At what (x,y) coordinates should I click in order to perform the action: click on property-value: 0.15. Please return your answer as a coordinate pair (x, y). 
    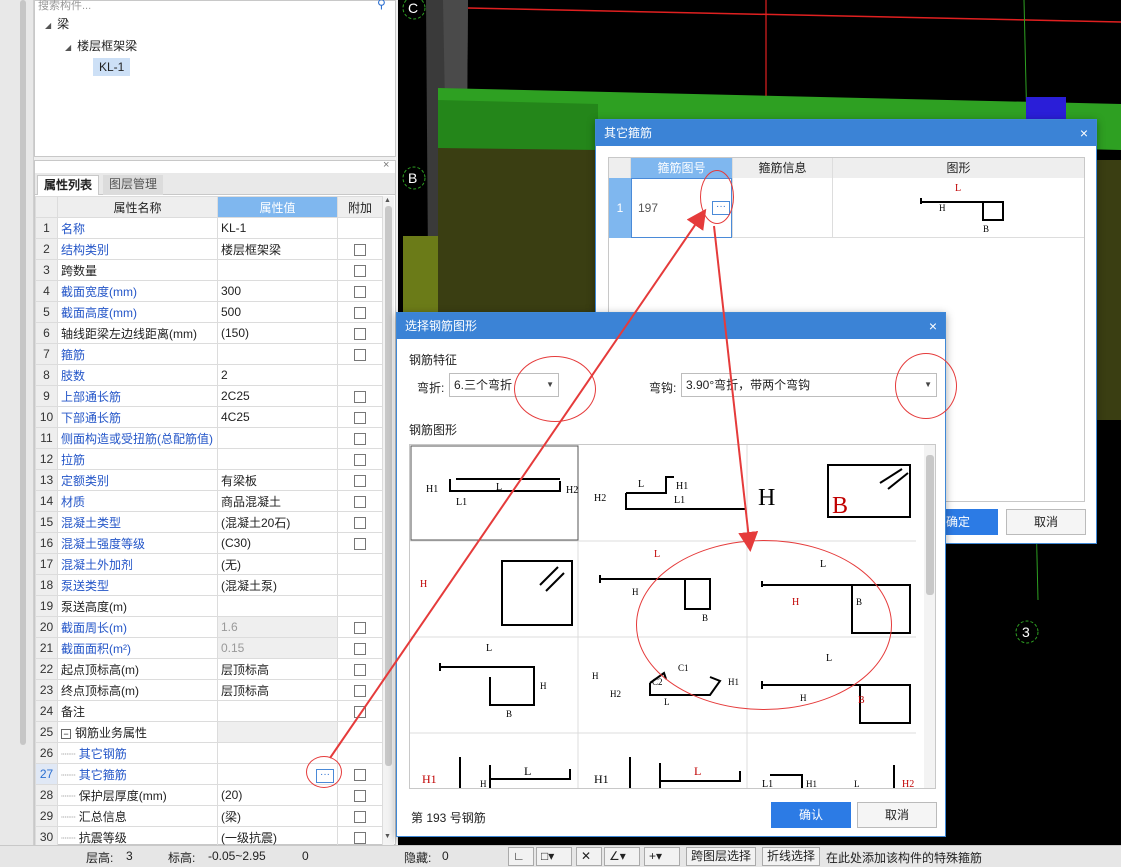
    Looking at the image, I should click on (277, 648).